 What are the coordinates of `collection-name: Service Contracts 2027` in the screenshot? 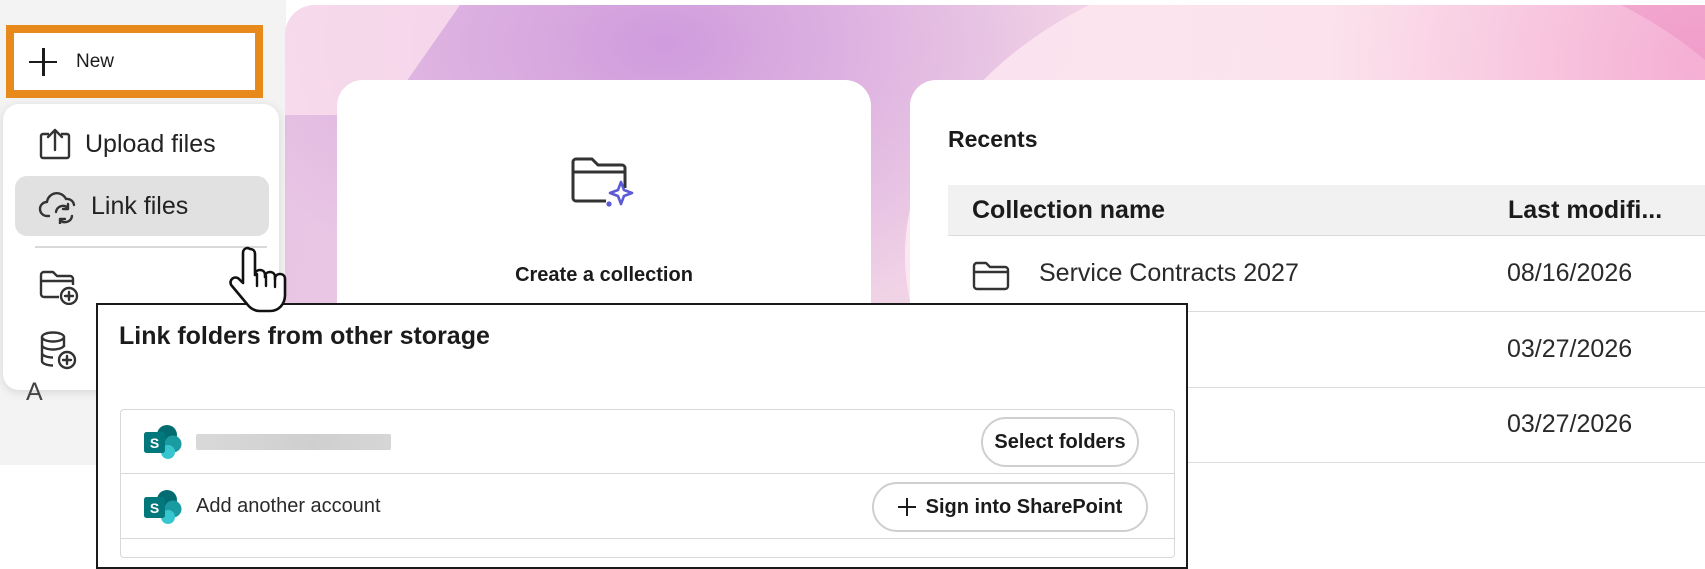 It's located at (1169, 273).